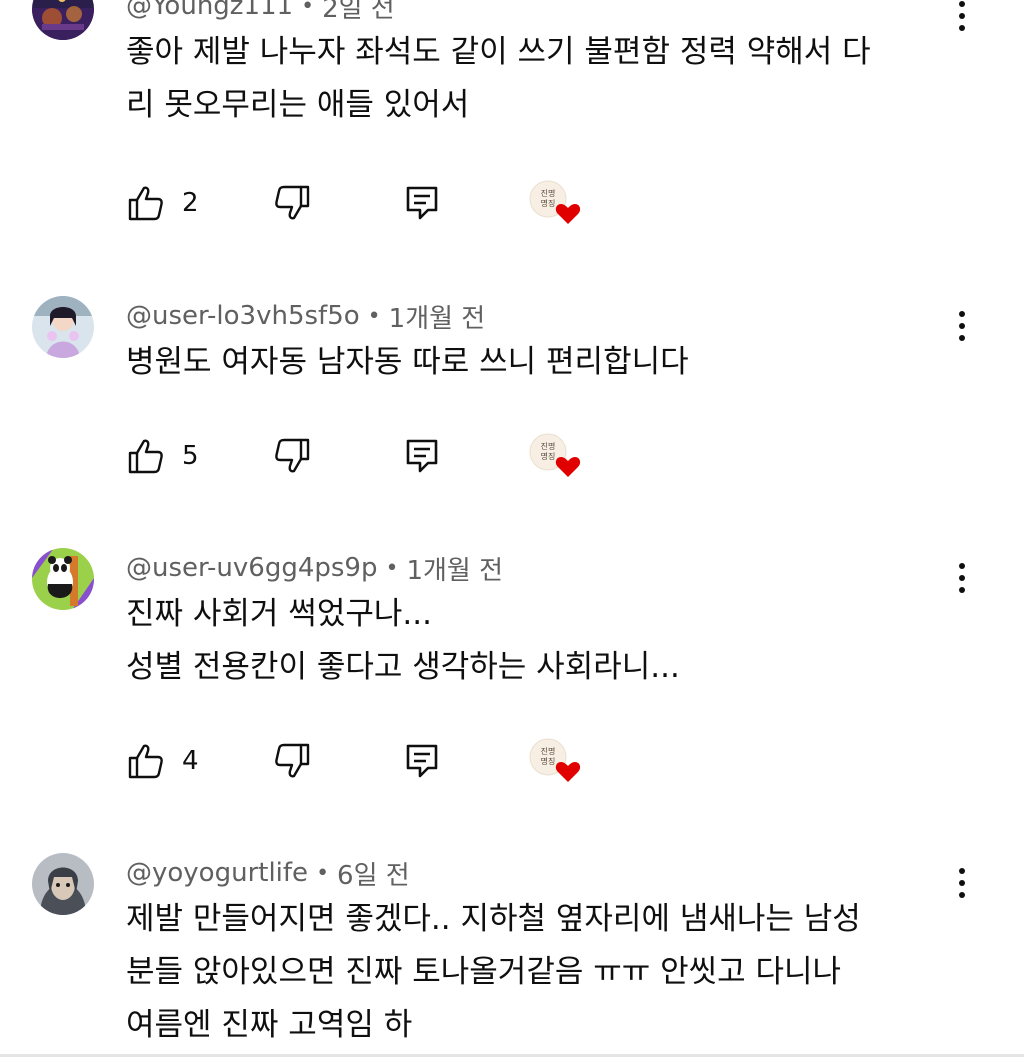 This screenshot has width=1024, height=1057. I want to click on comment-meta: @user-uv6gg4ps9p • 1개월 전, so click(314, 568).